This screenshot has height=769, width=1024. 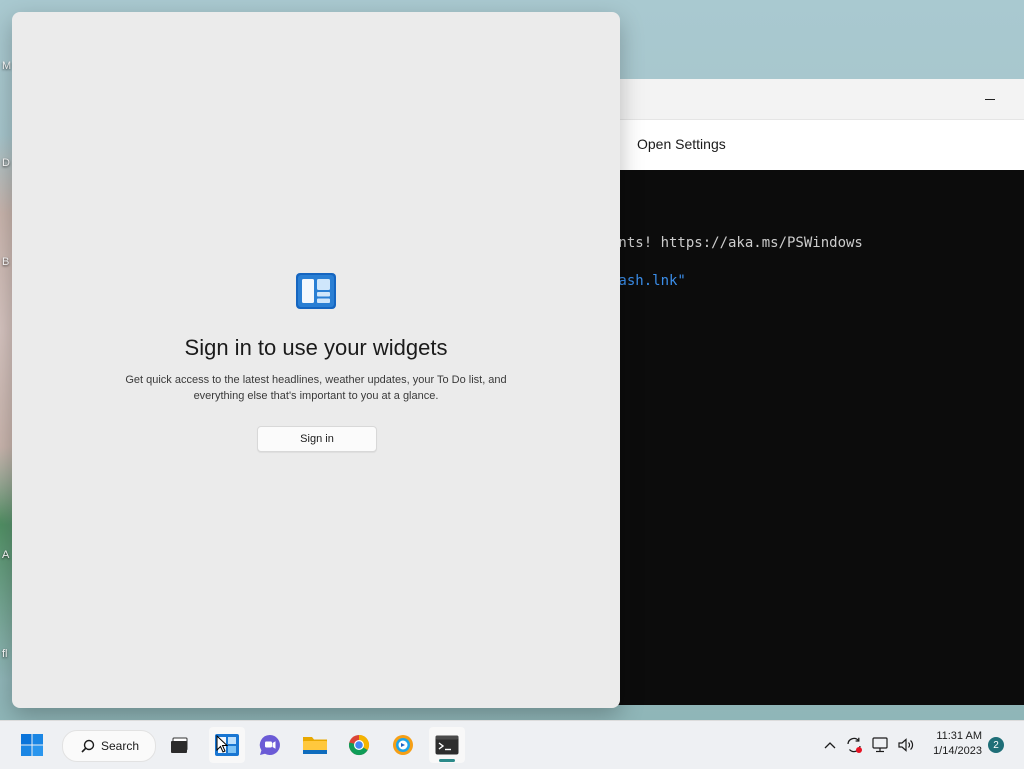 I want to click on terminal-icon, so click(x=447, y=745).